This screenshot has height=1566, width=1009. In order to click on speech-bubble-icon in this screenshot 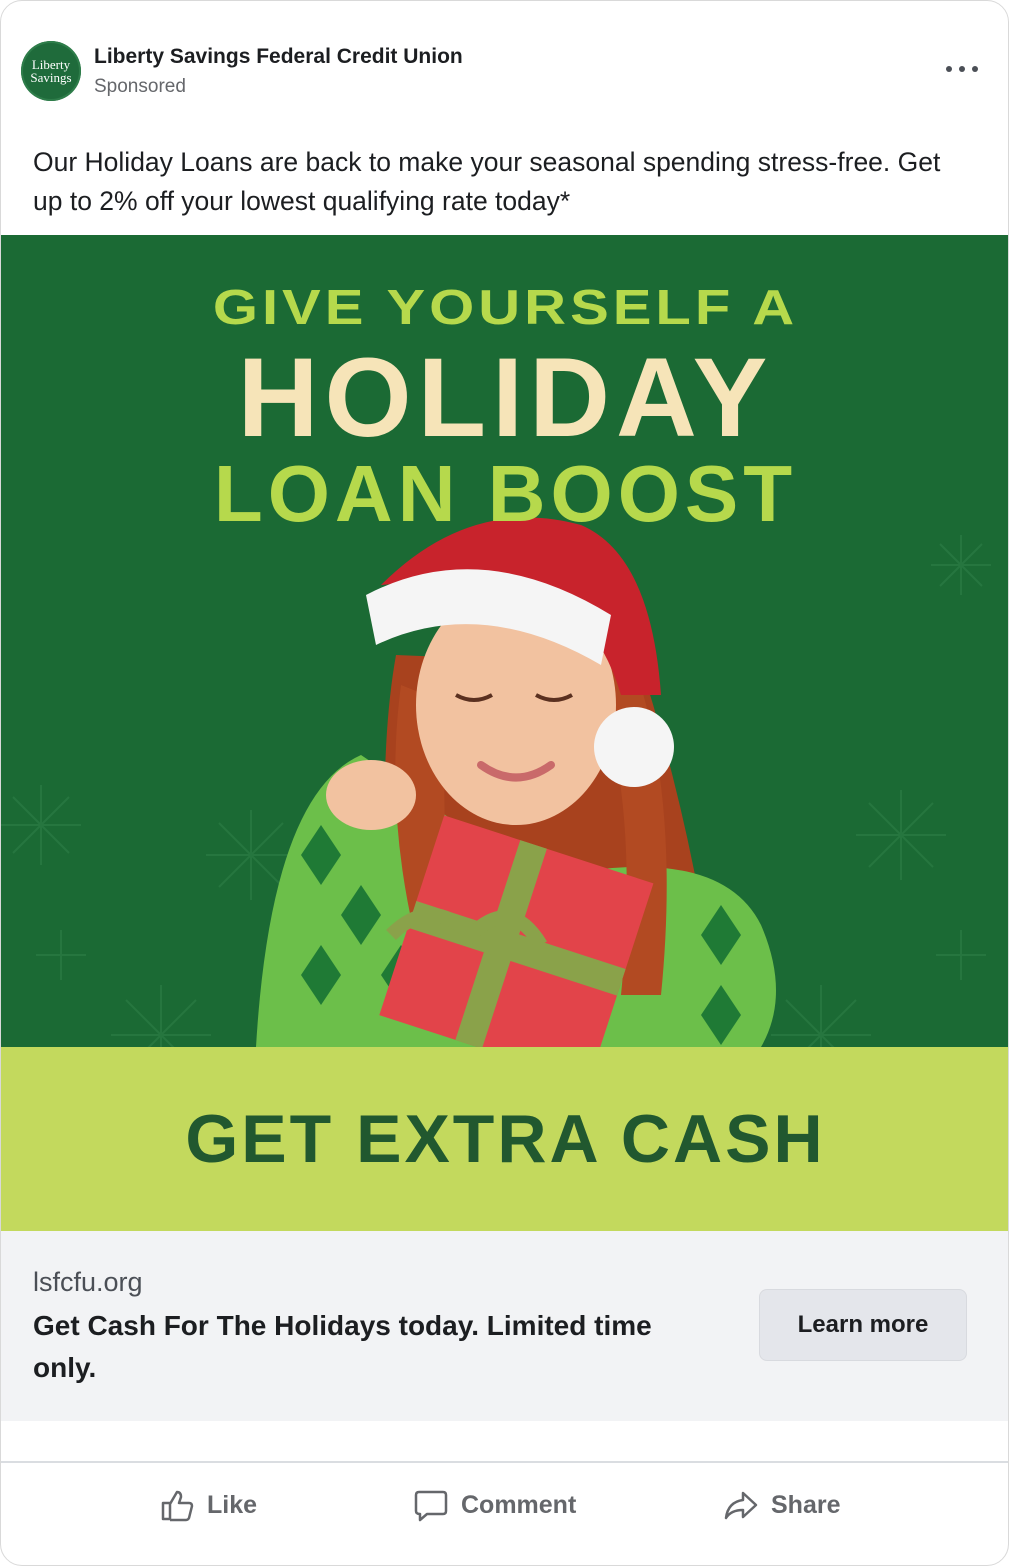, I will do `click(431, 1506)`.